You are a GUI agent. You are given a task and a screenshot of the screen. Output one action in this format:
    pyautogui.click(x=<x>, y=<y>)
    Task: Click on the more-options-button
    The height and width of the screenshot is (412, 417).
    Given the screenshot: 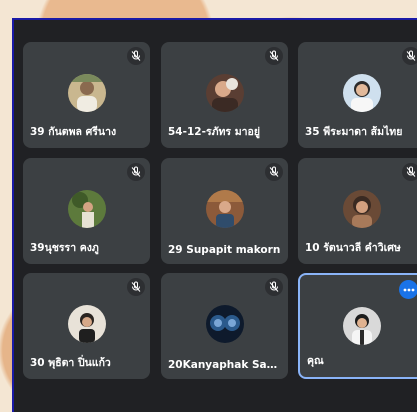 What is the action you would take?
    pyautogui.click(x=408, y=289)
    